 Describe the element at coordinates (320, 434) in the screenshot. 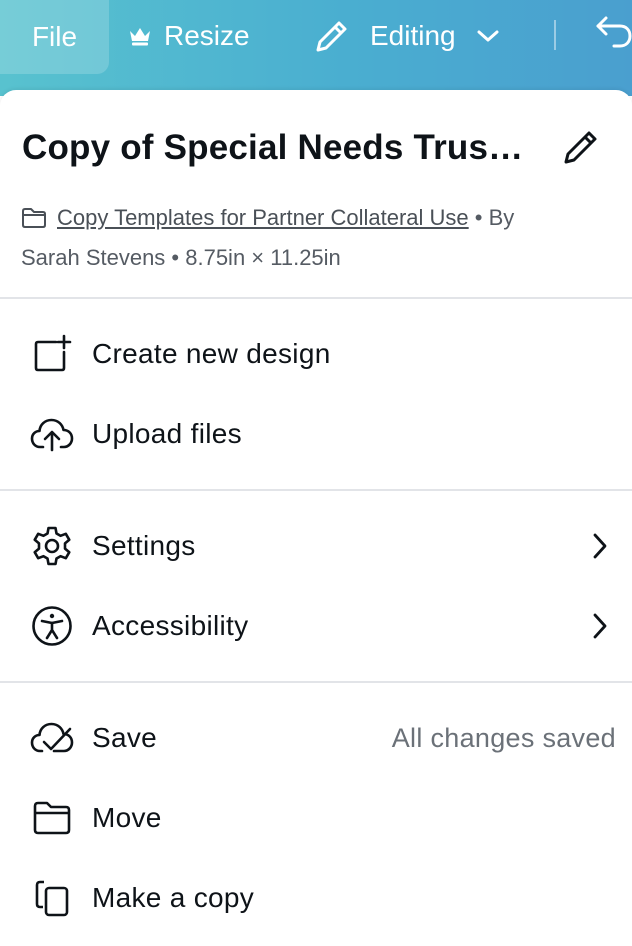

I see `upload-files-item: Upload files` at that location.